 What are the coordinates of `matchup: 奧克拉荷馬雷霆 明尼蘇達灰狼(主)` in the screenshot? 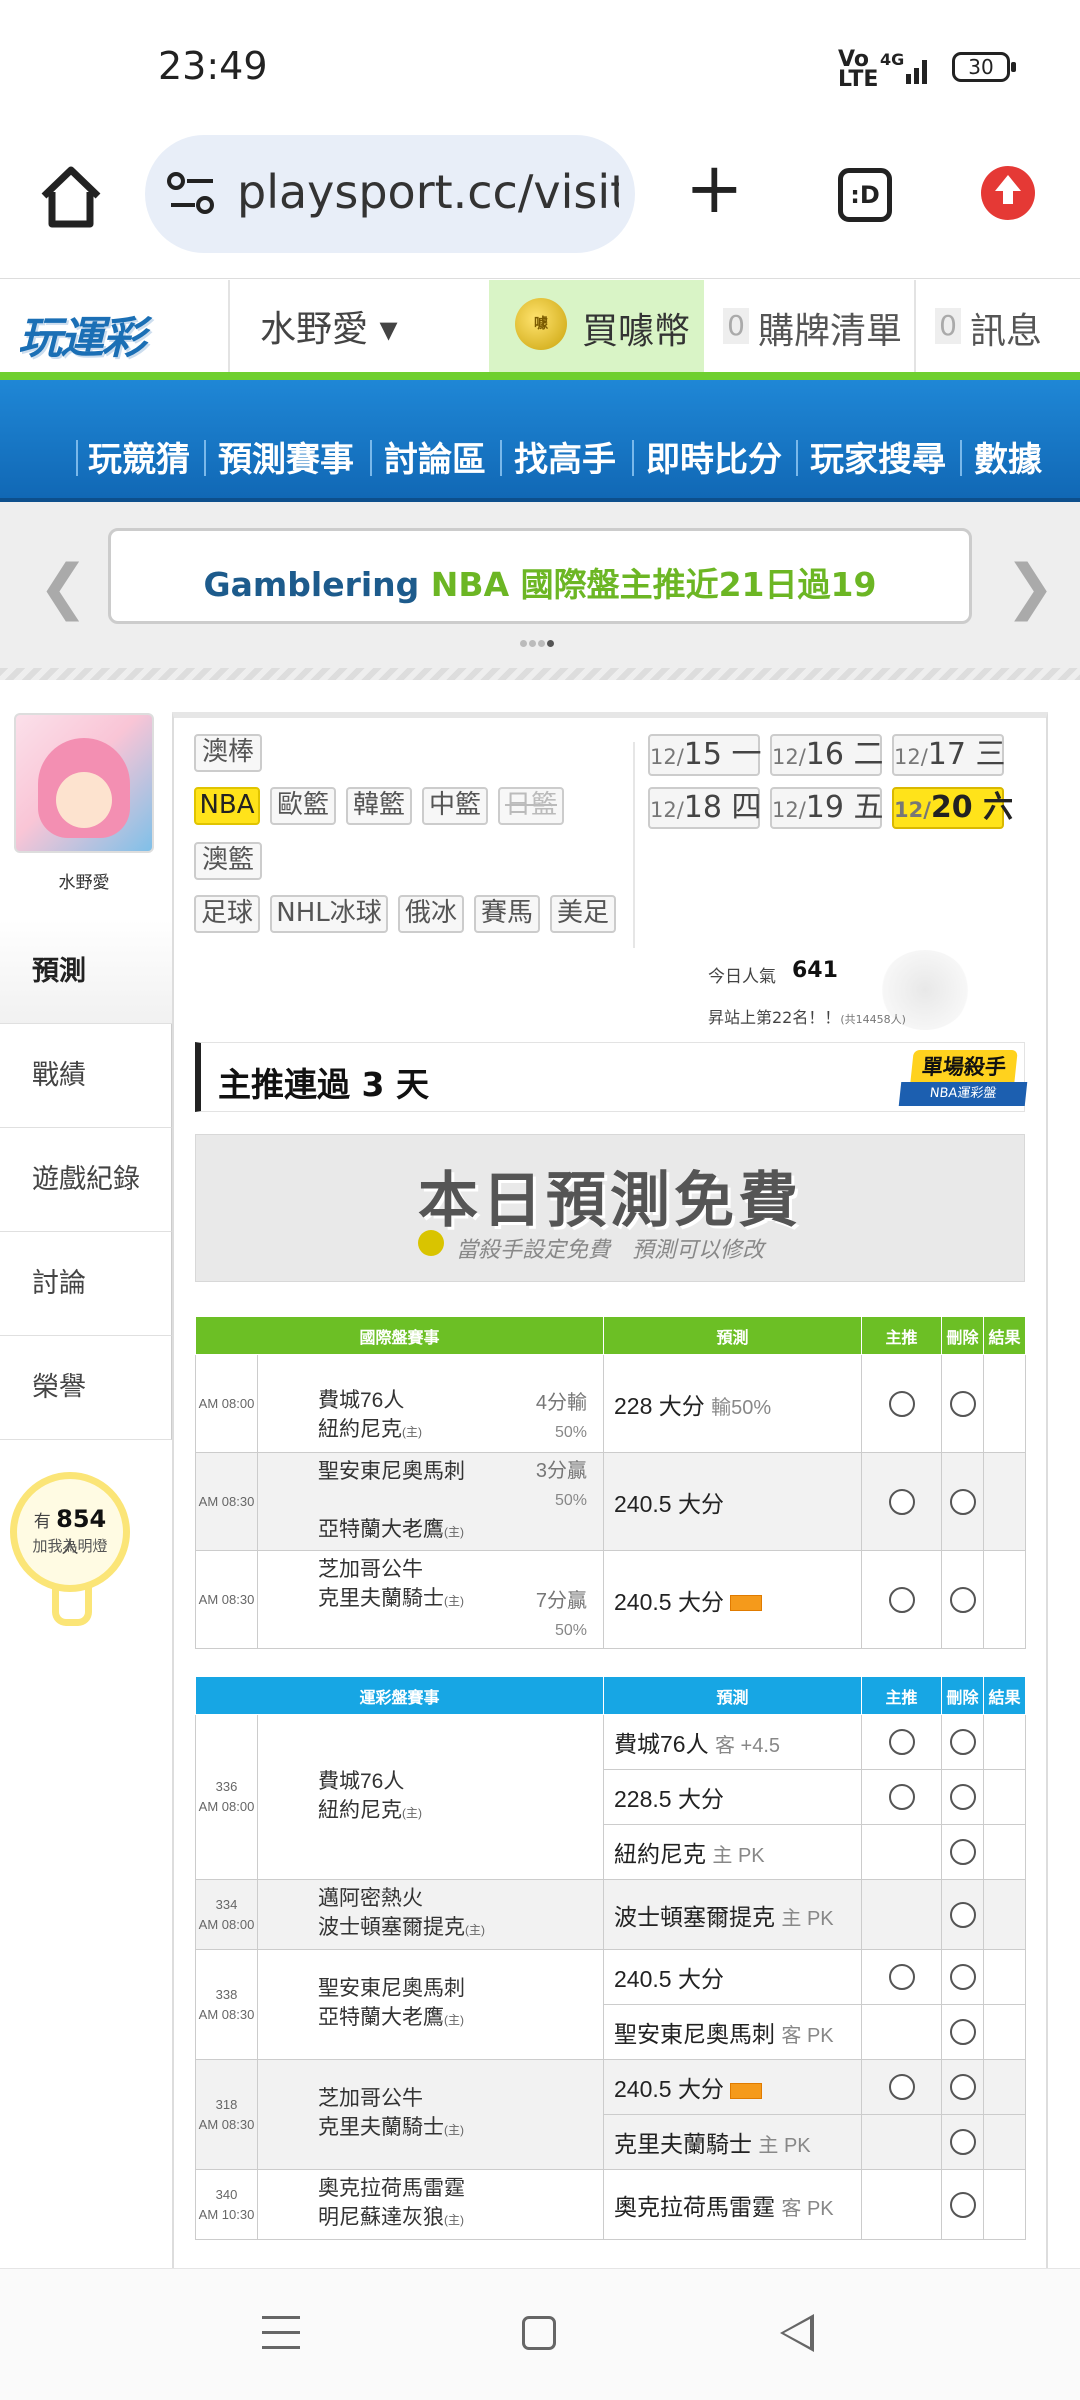 It's located at (430, 2204).